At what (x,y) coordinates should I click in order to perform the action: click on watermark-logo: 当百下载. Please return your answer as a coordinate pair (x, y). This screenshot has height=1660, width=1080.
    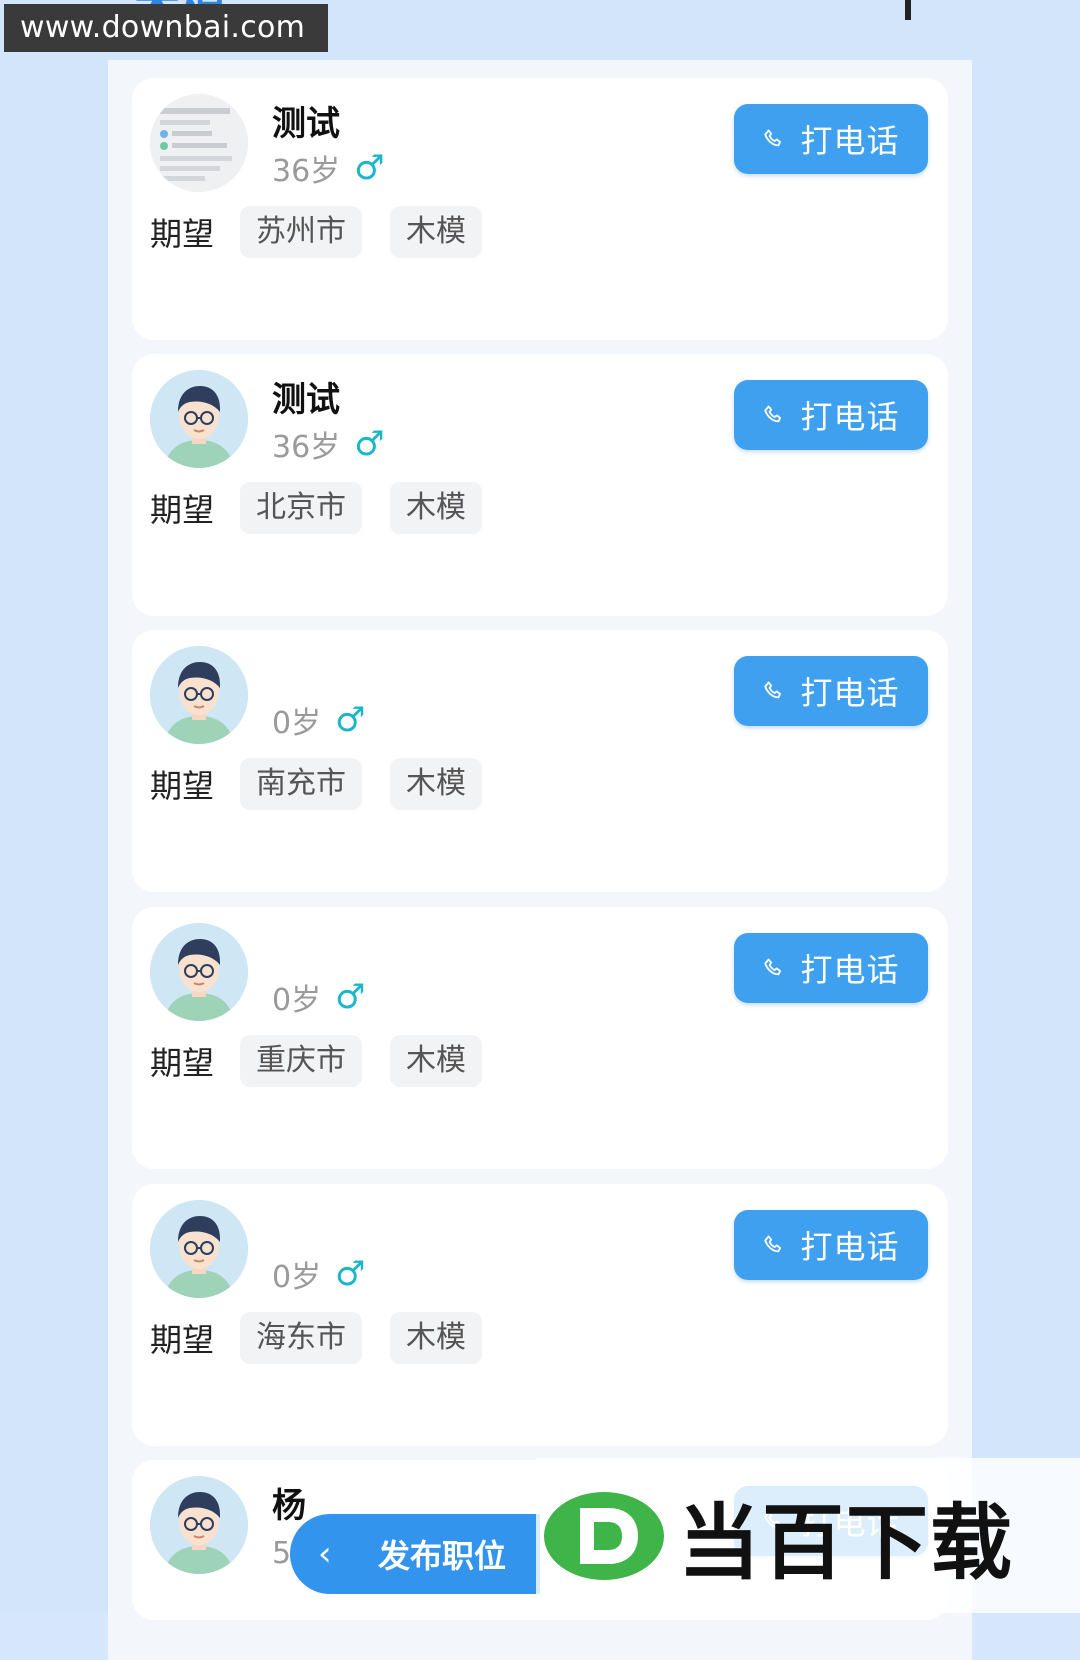
    Looking at the image, I should click on (808, 1535).